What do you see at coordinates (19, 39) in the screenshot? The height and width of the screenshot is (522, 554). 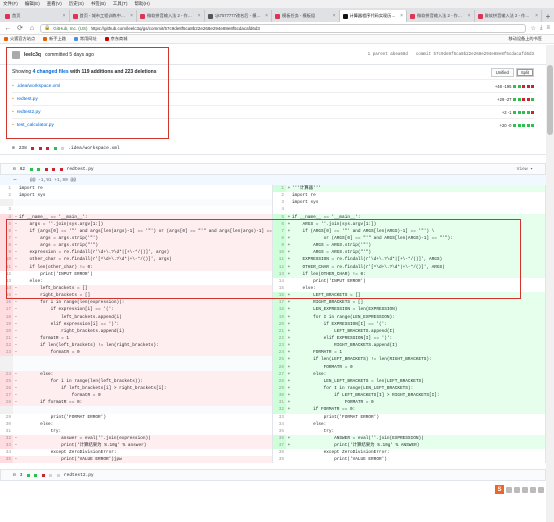 I see `bookmark-item: 火狐官方站点` at bounding box center [19, 39].